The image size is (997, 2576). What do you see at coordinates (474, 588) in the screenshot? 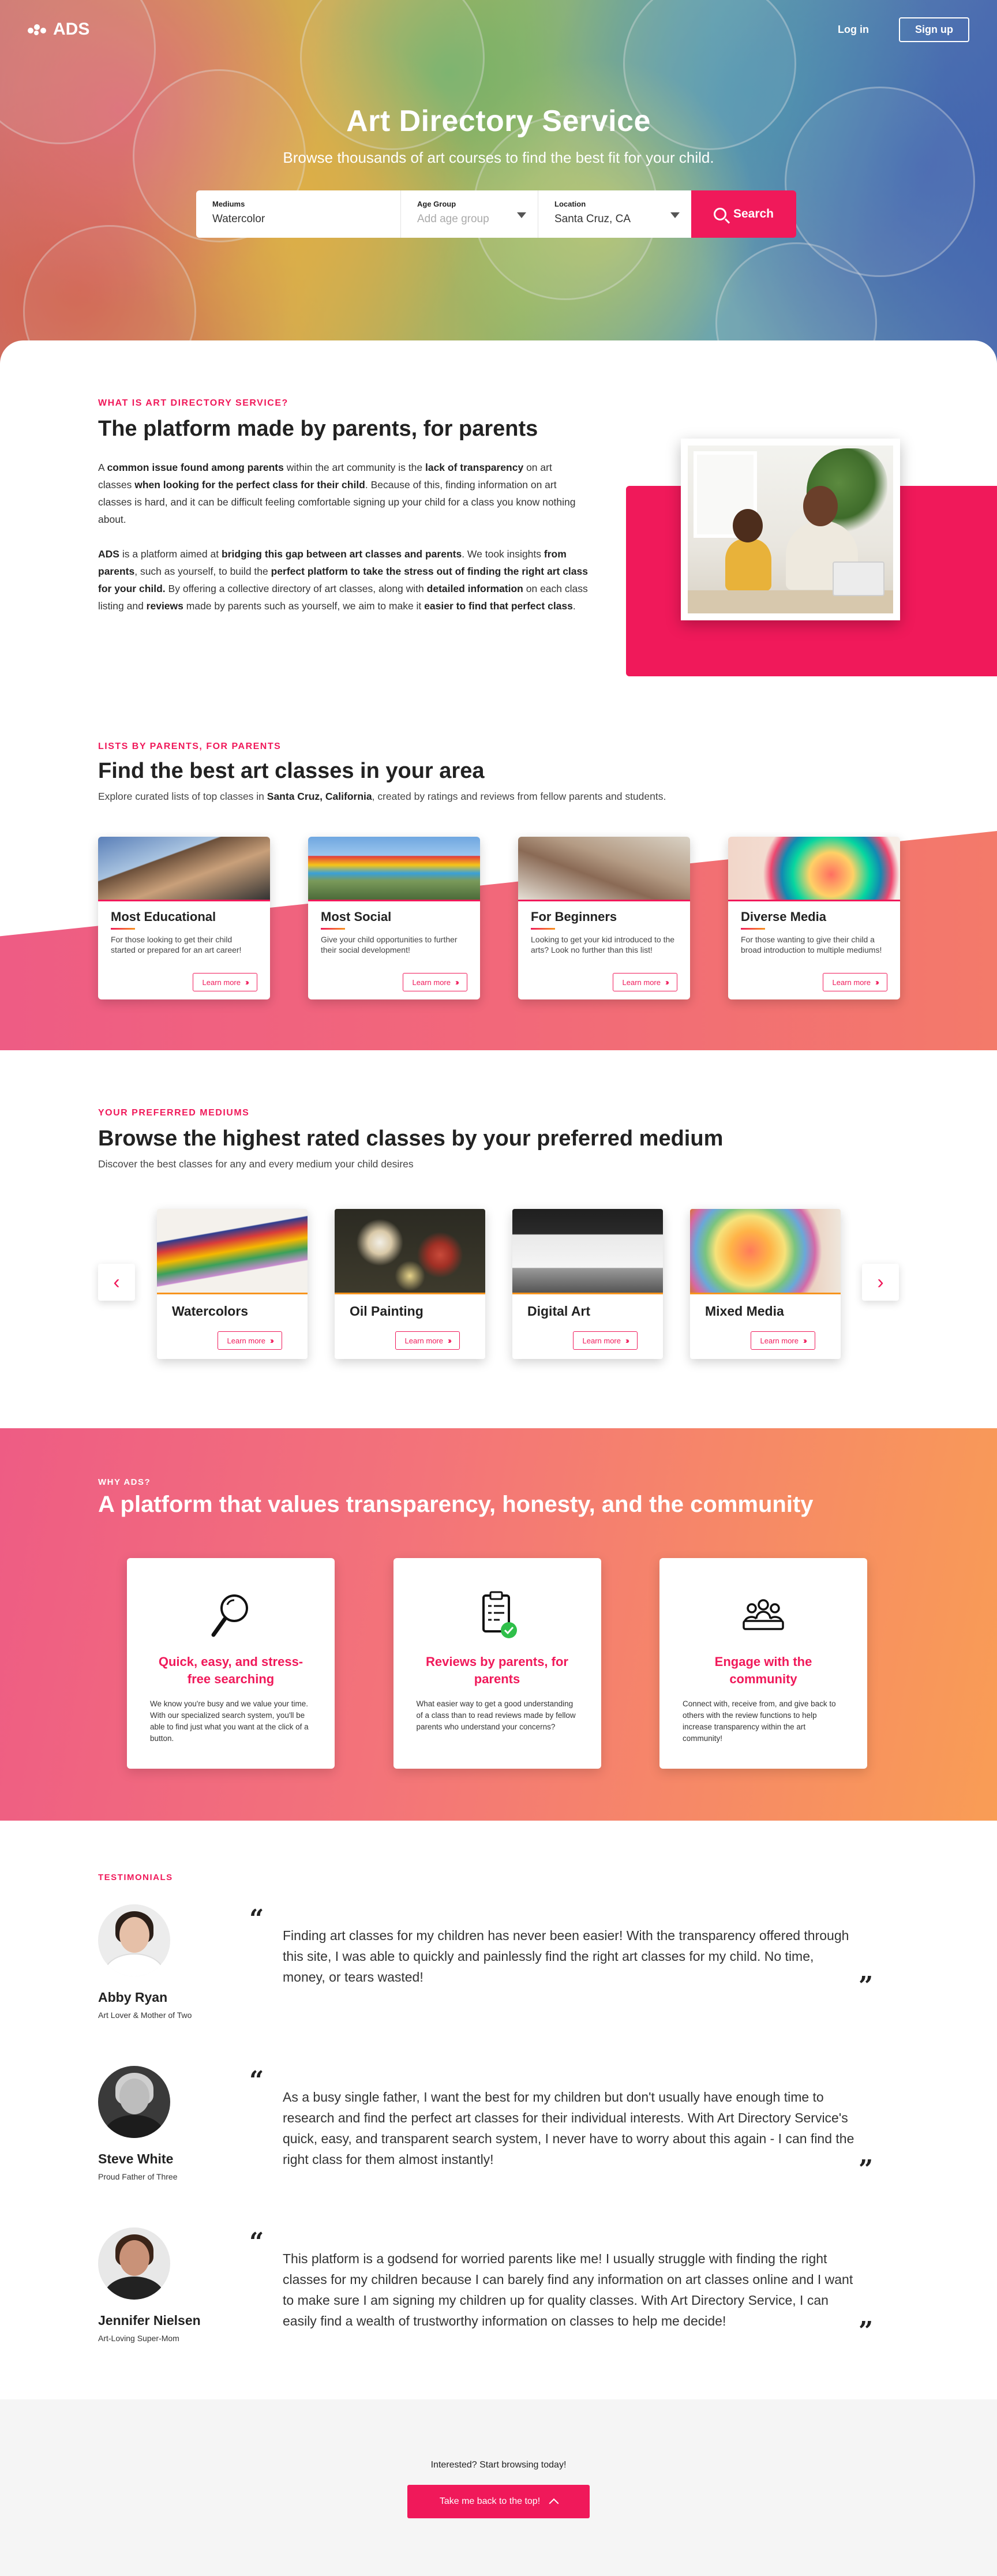
I see `emphasis-text: detailed information` at bounding box center [474, 588].